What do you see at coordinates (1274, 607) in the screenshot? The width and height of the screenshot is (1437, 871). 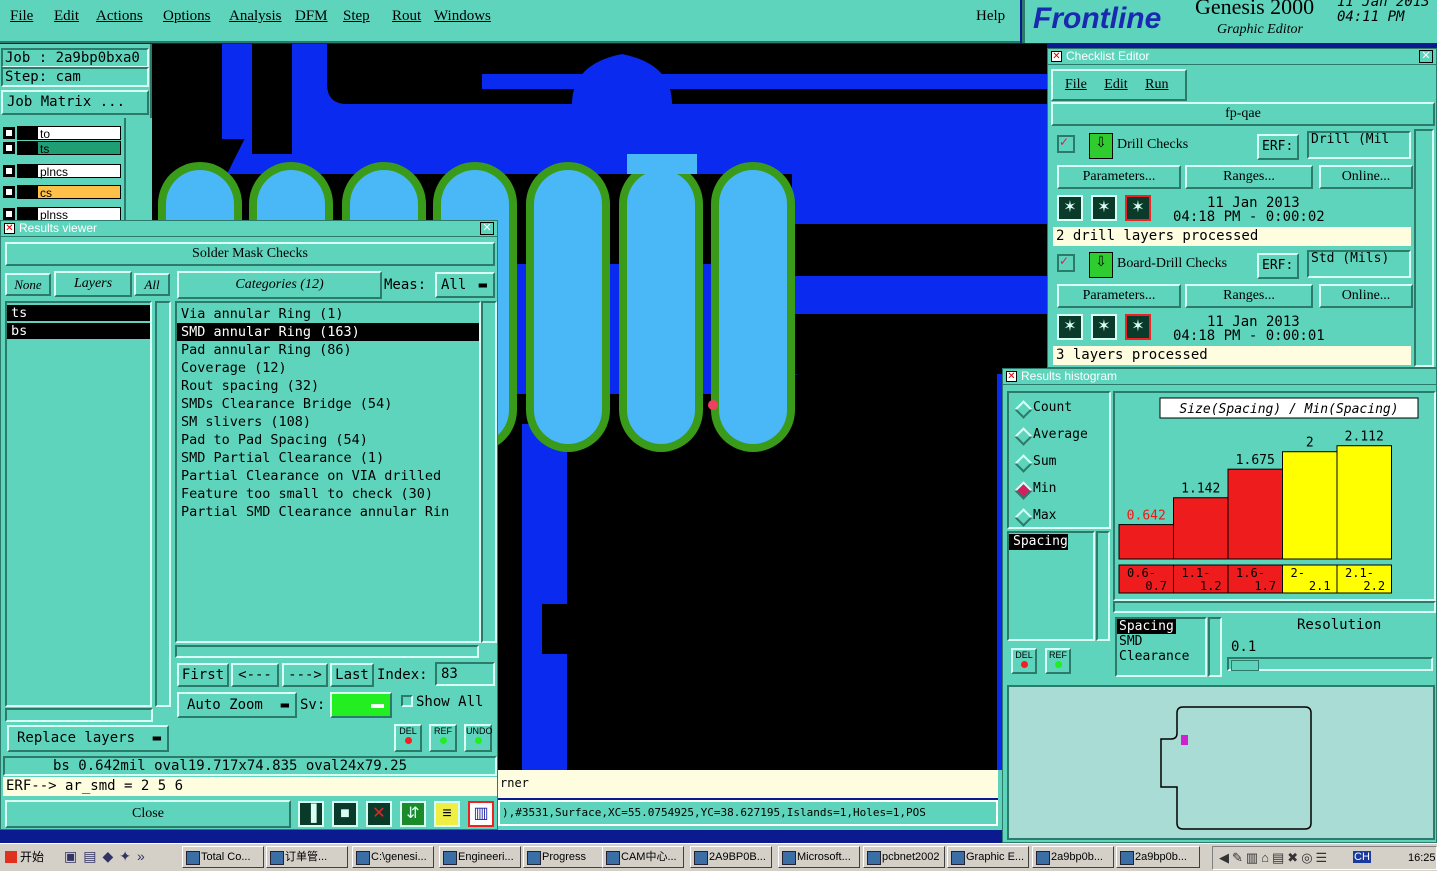 I see `histogram-hscroll` at bounding box center [1274, 607].